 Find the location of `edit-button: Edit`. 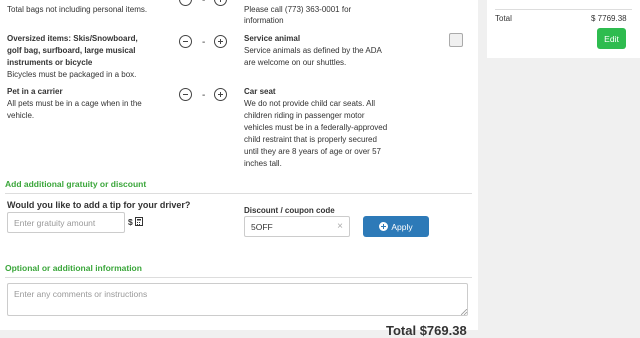

edit-button: Edit is located at coordinates (611, 38).